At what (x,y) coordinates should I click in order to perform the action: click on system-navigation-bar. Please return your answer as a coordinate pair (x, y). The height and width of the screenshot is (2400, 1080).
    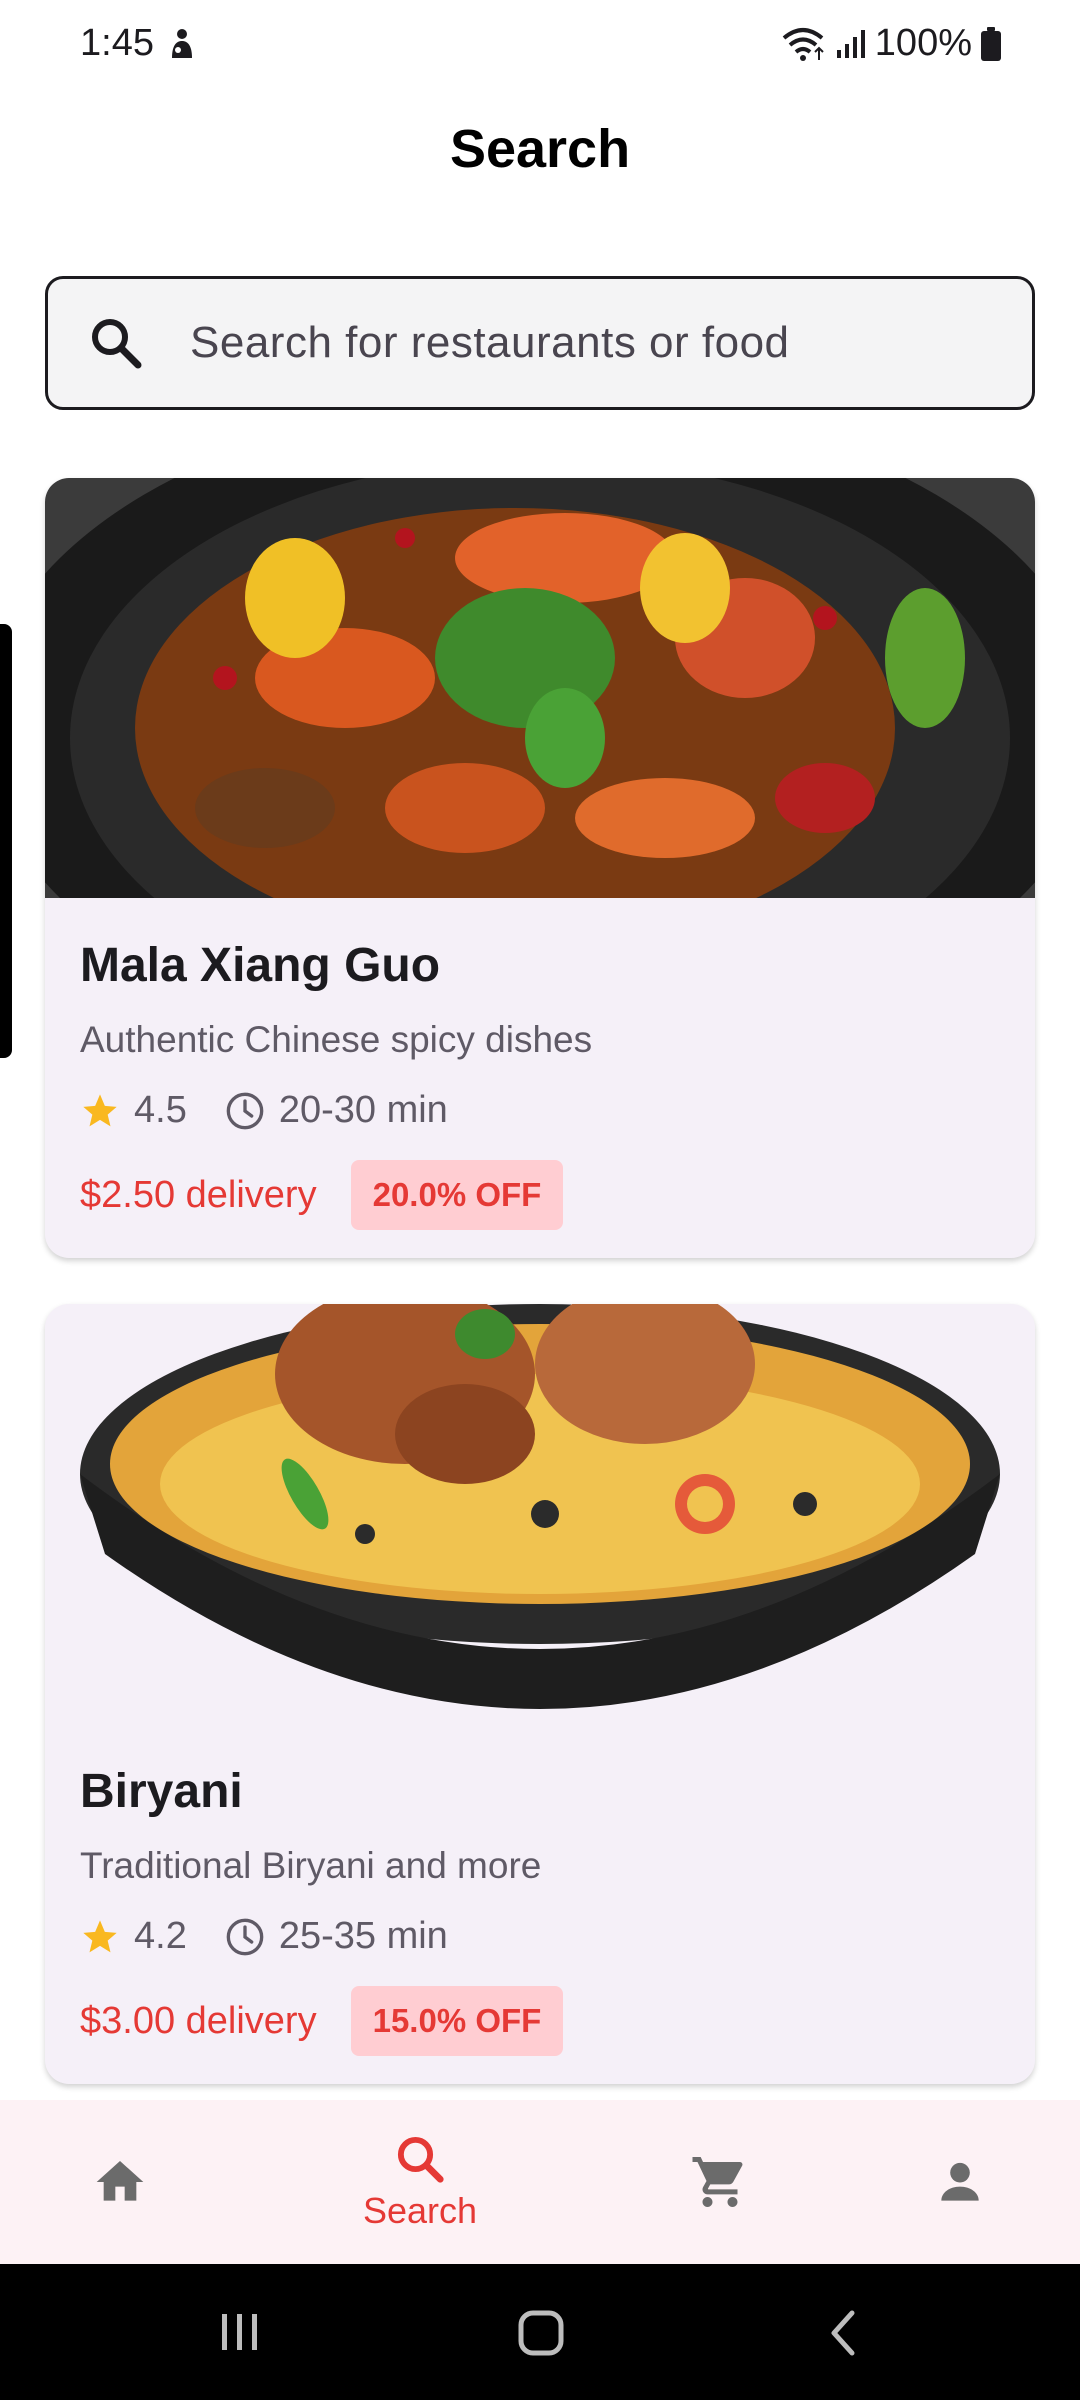
    Looking at the image, I should click on (540, 2332).